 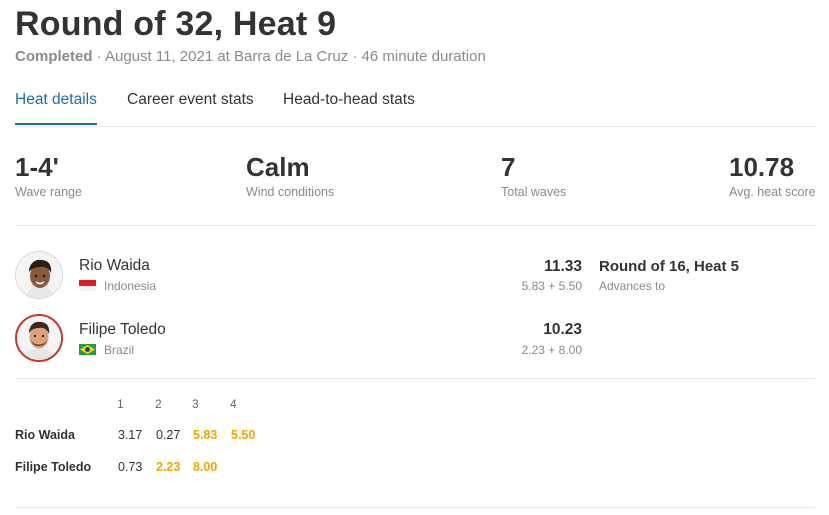 I want to click on surfer-avatar-rio-waida, so click(x=39, y=275).